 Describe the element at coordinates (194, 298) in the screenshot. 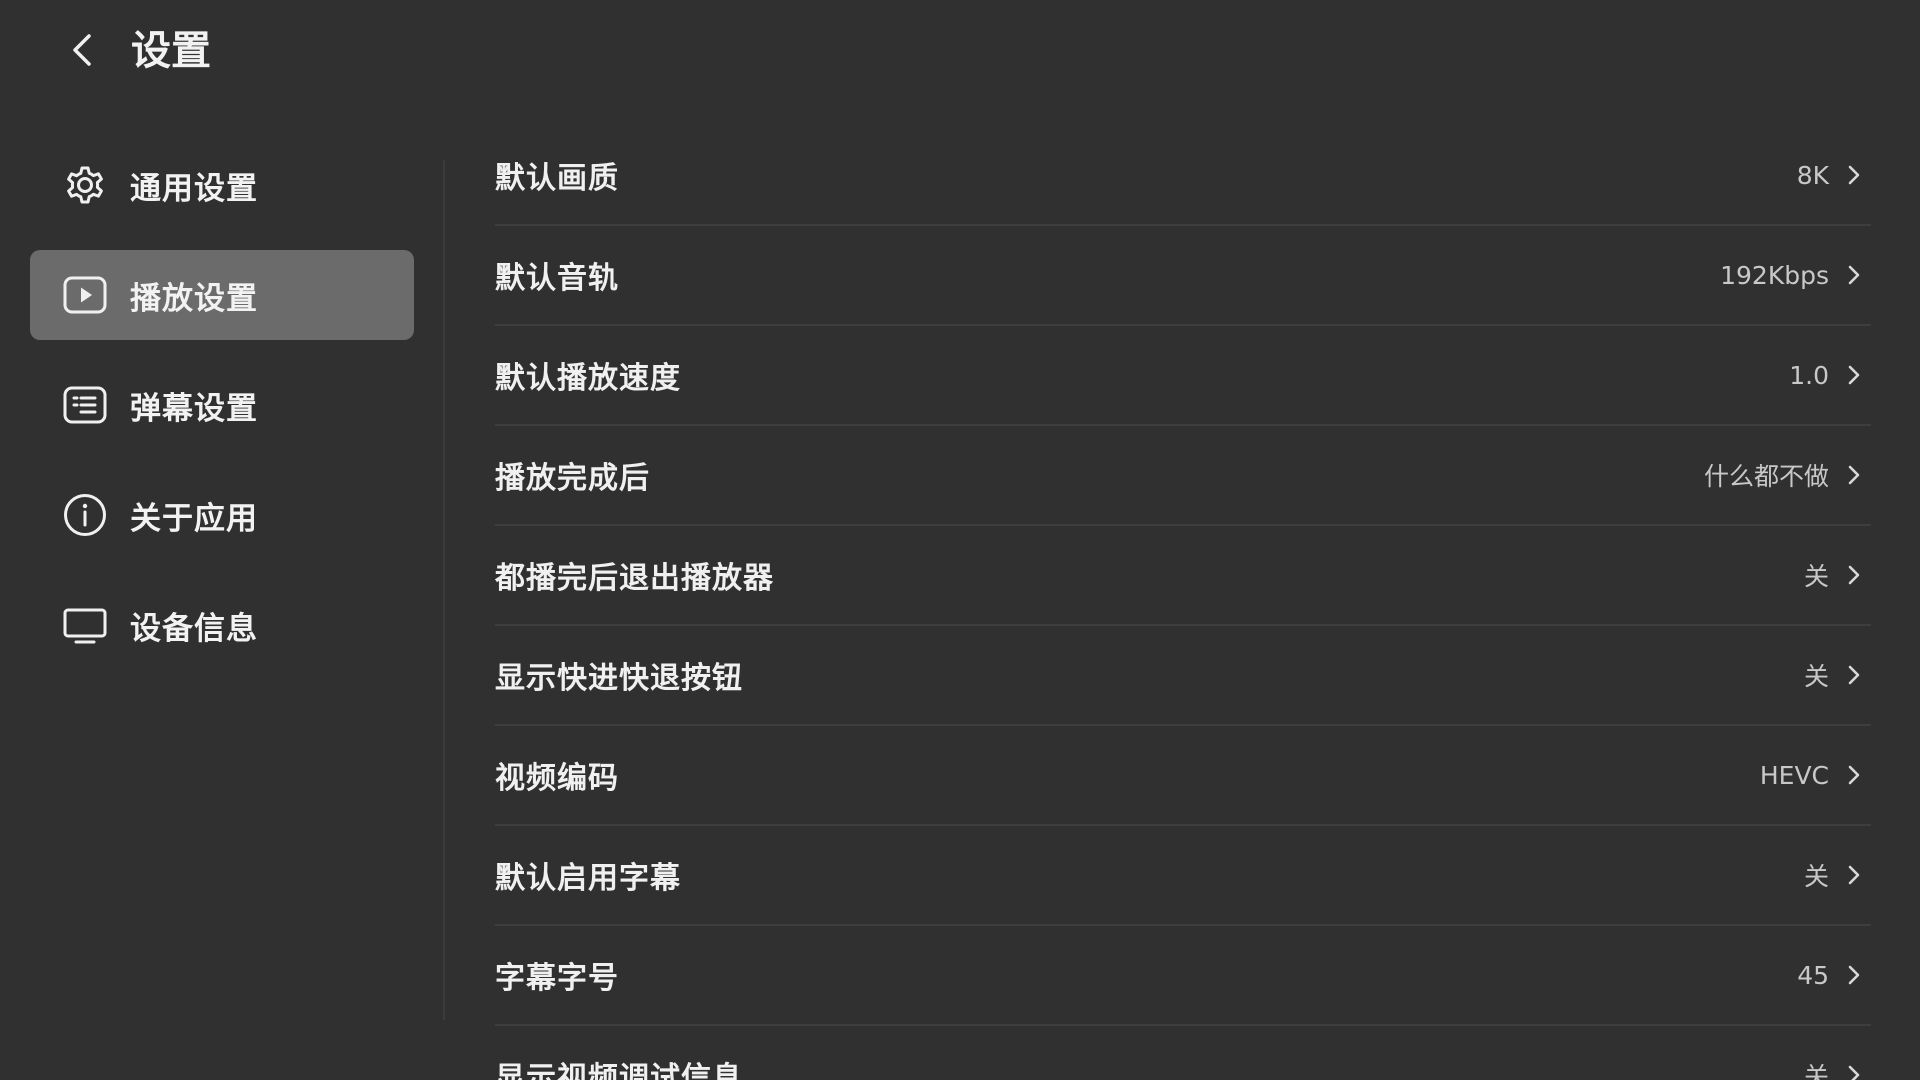

I see `sidebar-item-label: 播放设置` at that location.